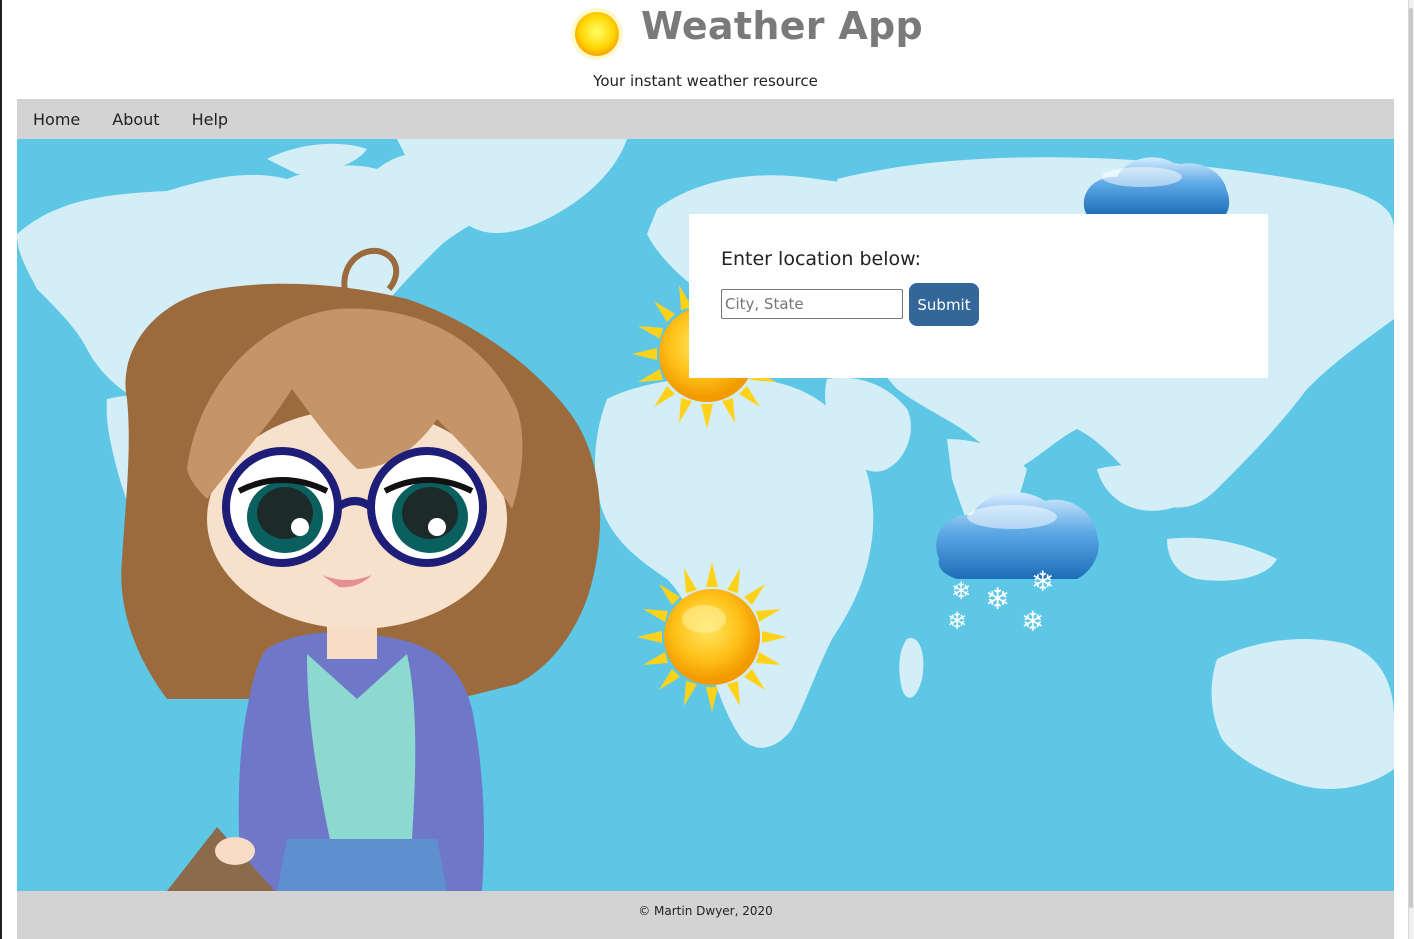  Describe the element at coordinates (1411, 458) in the screenshot. I see `scrollbar-thumb` at that location.